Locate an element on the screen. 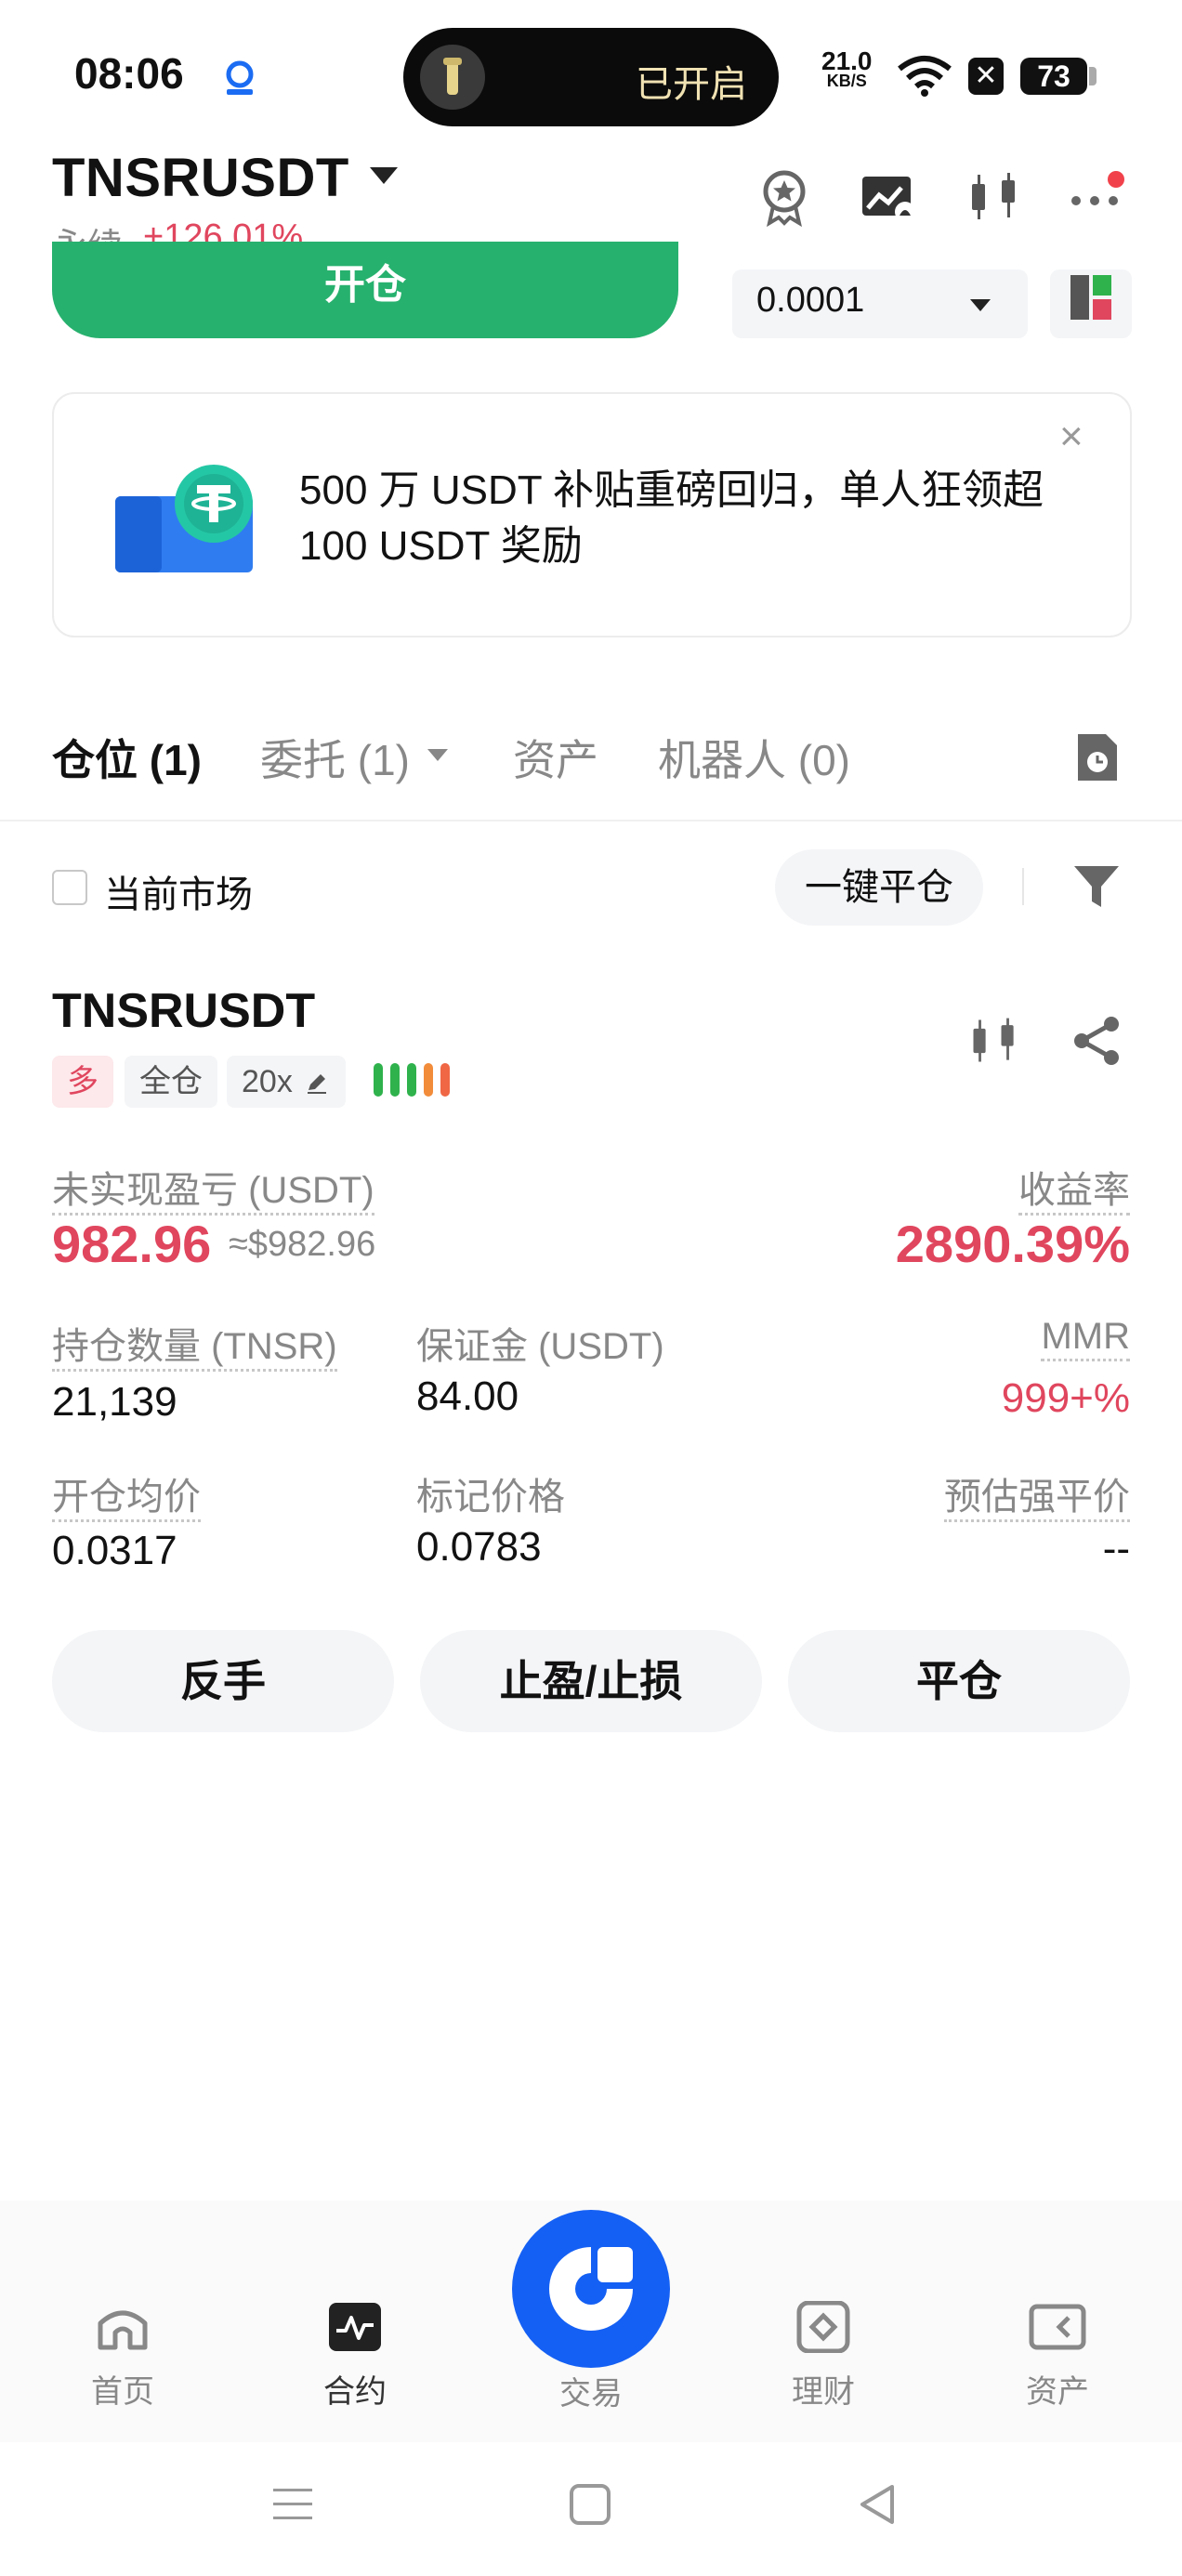 The width and height of the screenshot is (1182, 2576). mmr-label: MMR is located at coordinates (1085, 1338).